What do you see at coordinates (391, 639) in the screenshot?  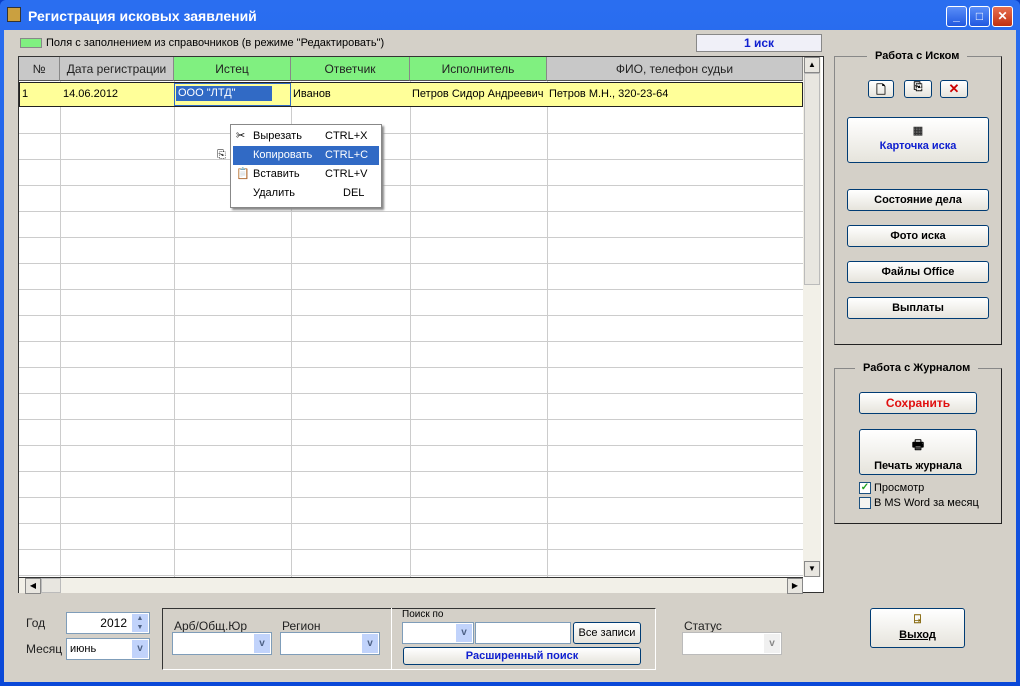 I see `filter-divider` at bounding box center [391, 639].